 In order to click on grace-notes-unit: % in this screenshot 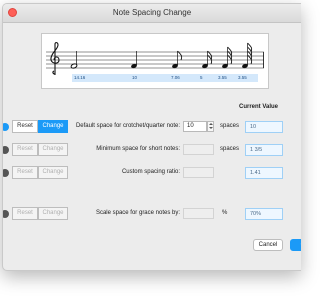, I will do `click(225, 213)`.